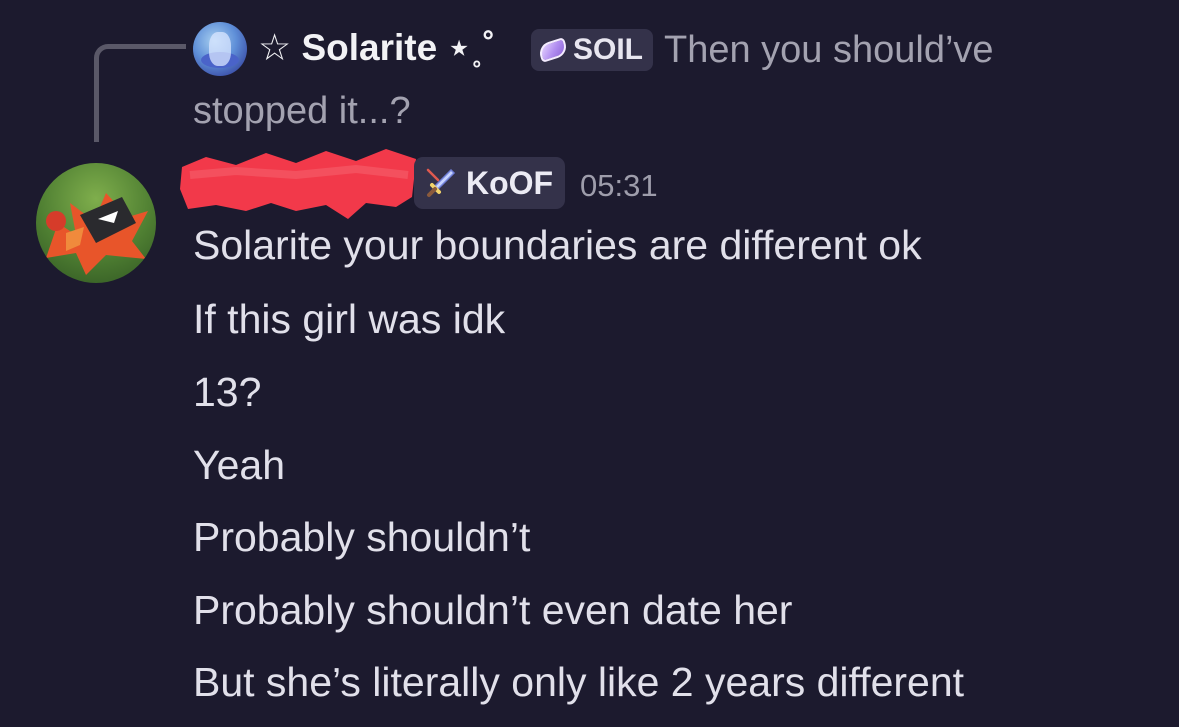 Image resolution: width=1179 pixels, height=727 pixels. I want to click on reply-preview-text: Then you should’ve, so click(829, 50).